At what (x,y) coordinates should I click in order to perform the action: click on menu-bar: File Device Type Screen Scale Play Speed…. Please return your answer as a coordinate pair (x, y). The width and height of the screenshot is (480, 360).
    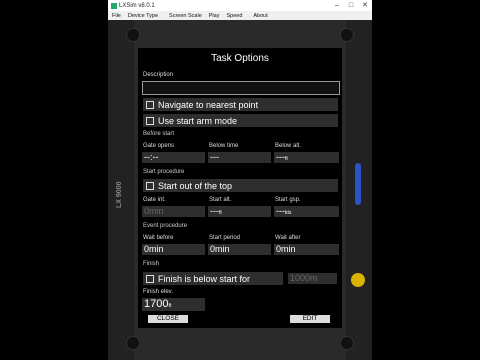
    Looking at the image, I should click on (240, 15).